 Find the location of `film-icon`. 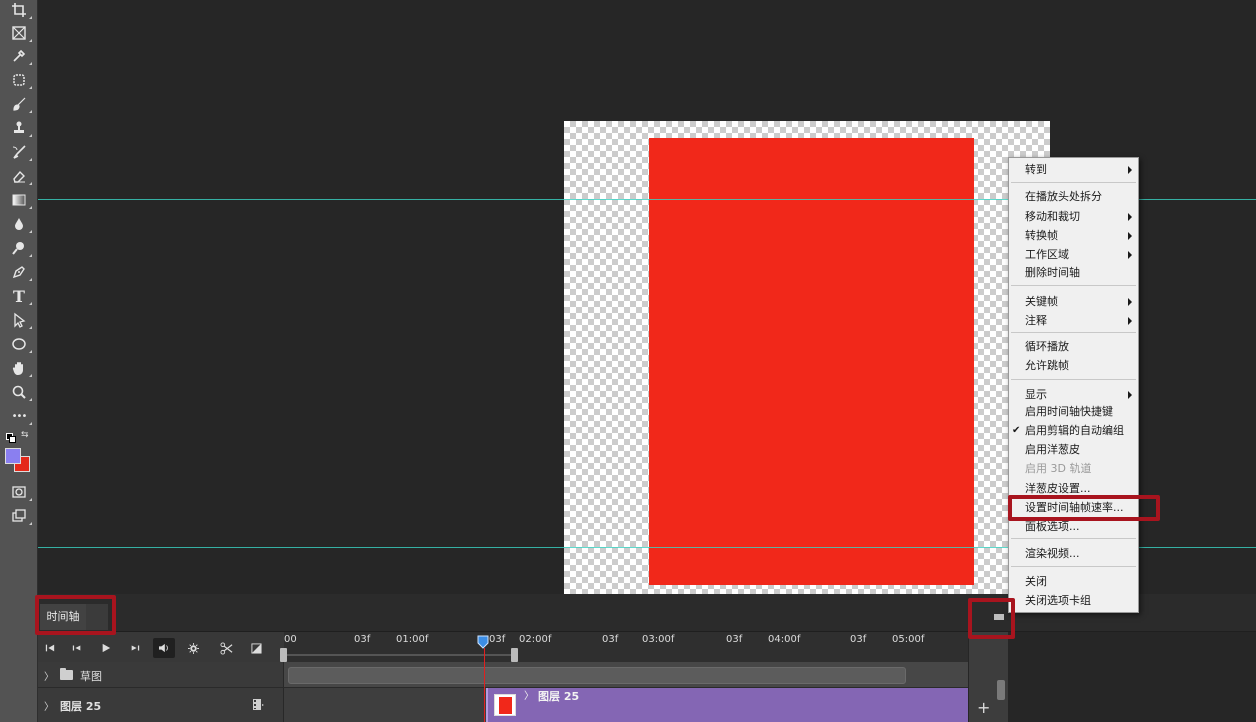

film-icon is located at coordinates (258, 704).